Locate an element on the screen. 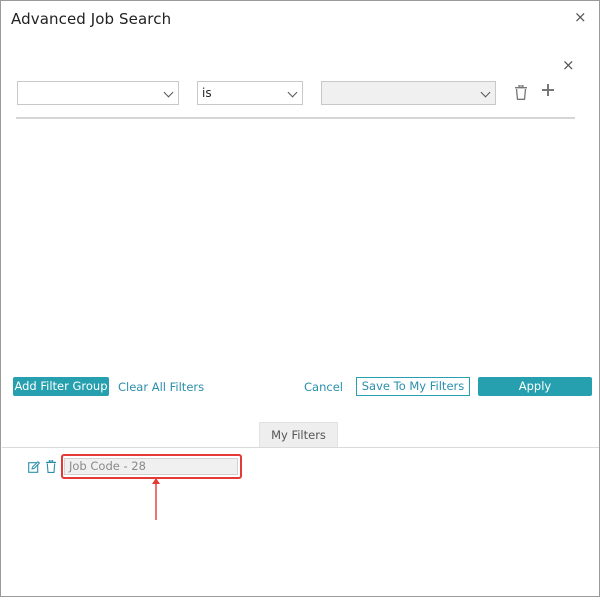  close-filter-group-icon: × is located at coordinates (568, 65).